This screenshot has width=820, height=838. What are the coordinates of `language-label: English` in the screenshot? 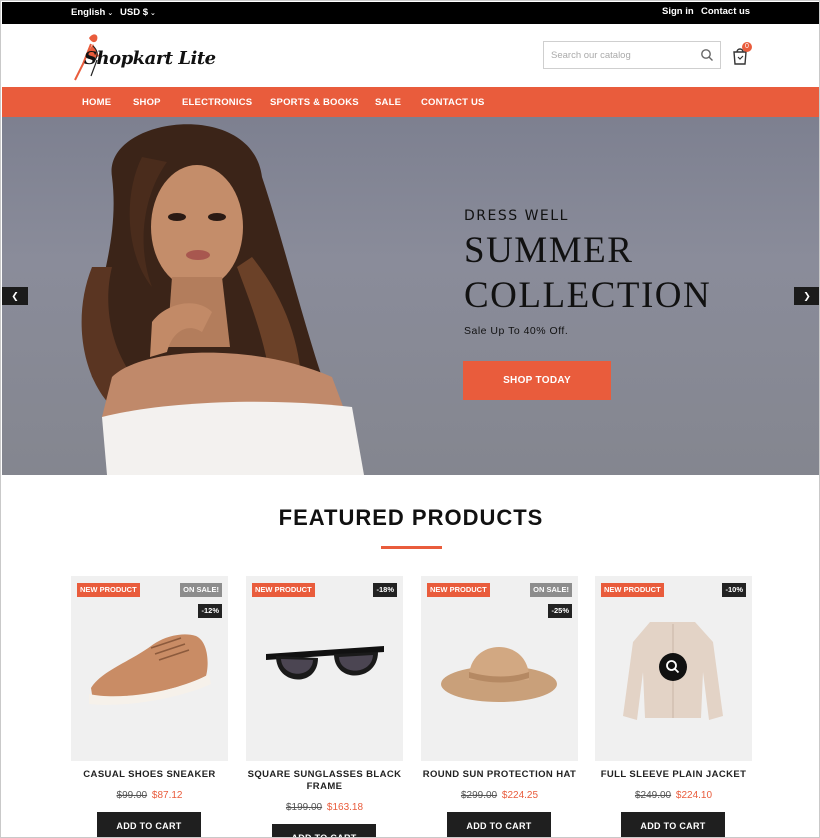 It's located at (88, 12).